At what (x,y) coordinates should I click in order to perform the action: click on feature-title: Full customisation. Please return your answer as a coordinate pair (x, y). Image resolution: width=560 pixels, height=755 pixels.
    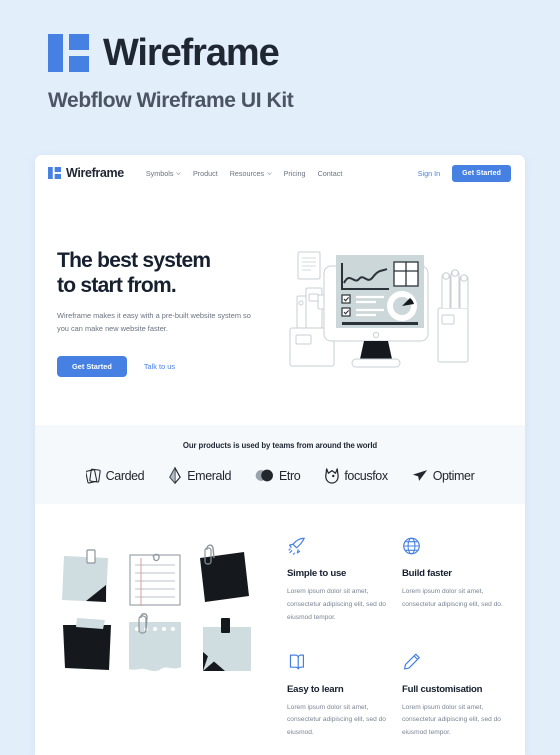
    Looking at the image, I should click on (442, 689).